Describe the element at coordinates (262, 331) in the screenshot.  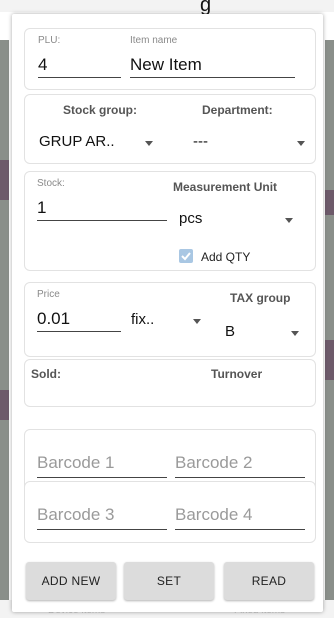
I see `tax-group-dropdown: B` at that location.